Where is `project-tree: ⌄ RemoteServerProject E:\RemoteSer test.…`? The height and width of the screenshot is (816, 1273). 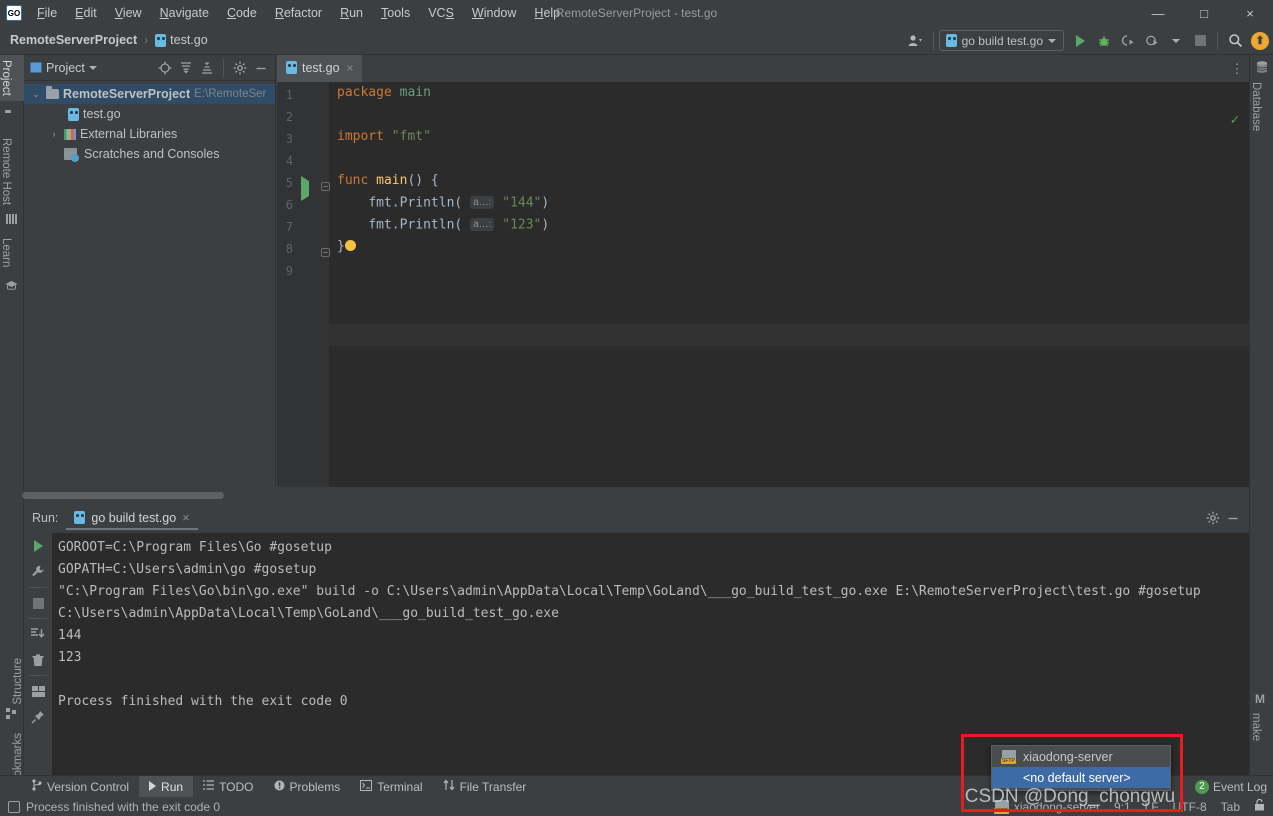 project-tree: ⌄ RemoteServerProject E:\RemoteSer test.… is located at coordinates (149, 122).